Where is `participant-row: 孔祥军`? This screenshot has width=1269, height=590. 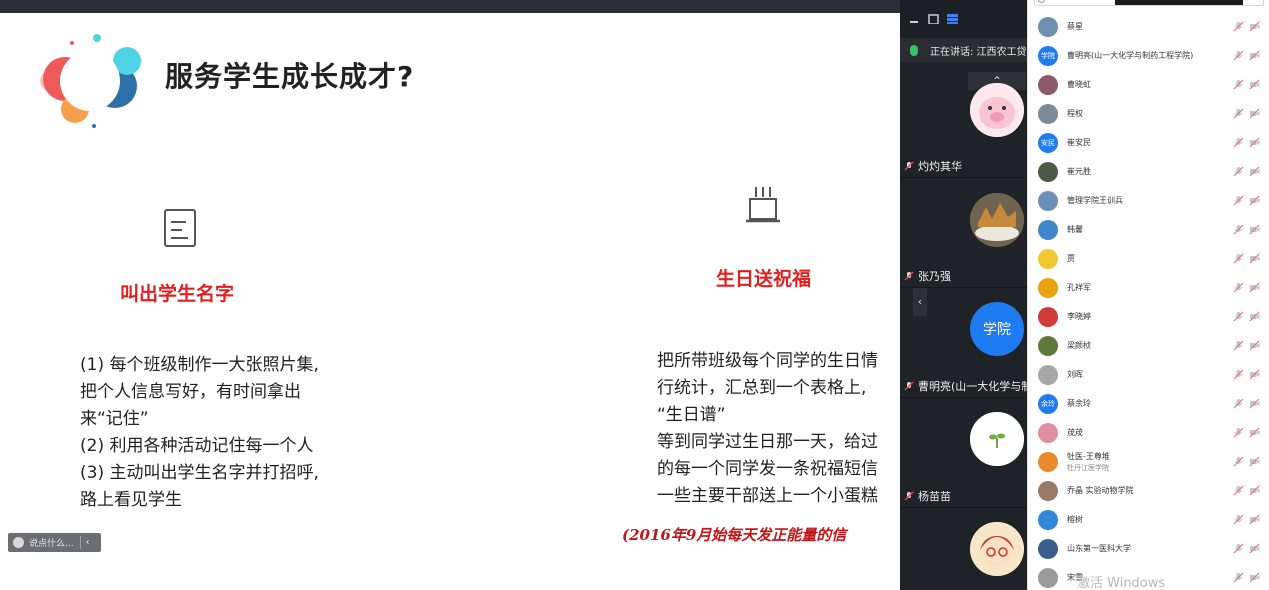
participant-row: 孔祥军 is located at coordinates (1148, 287).